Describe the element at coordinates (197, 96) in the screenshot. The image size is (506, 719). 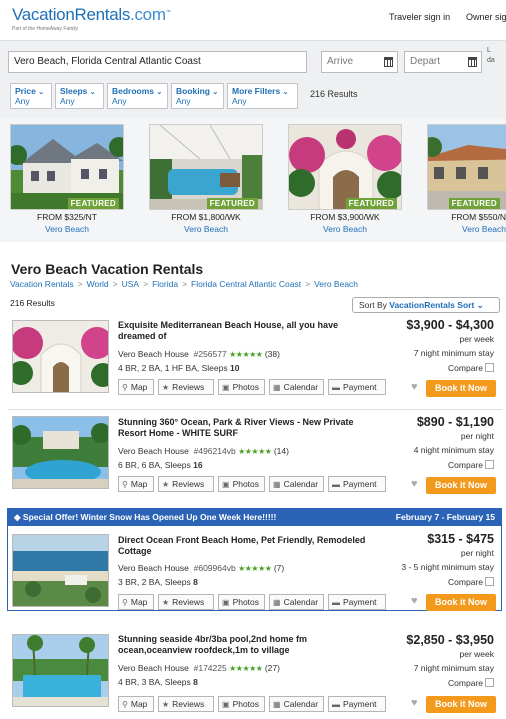
I see `filter-booking: Booking ⌄ Any` at that location.